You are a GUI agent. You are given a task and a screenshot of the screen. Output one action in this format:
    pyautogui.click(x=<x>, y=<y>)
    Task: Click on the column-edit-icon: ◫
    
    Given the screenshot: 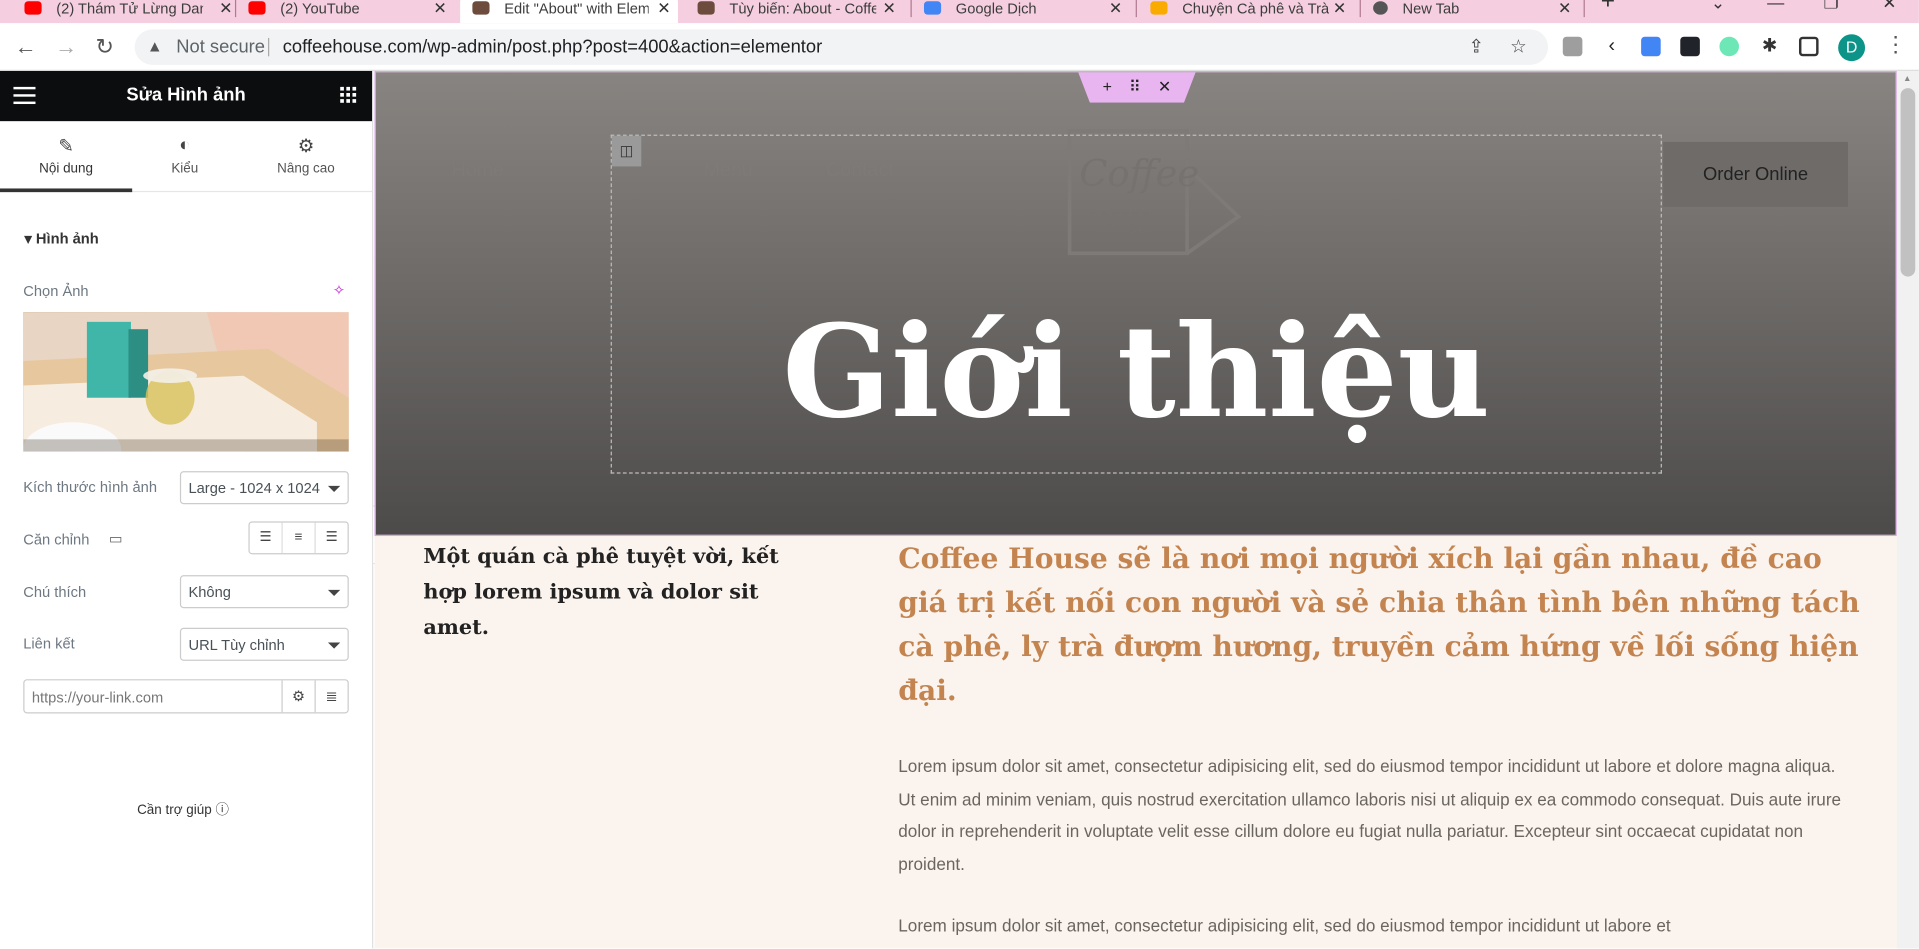 What is the action you would take?
    pyautogui.click(x=626, y=151)
    